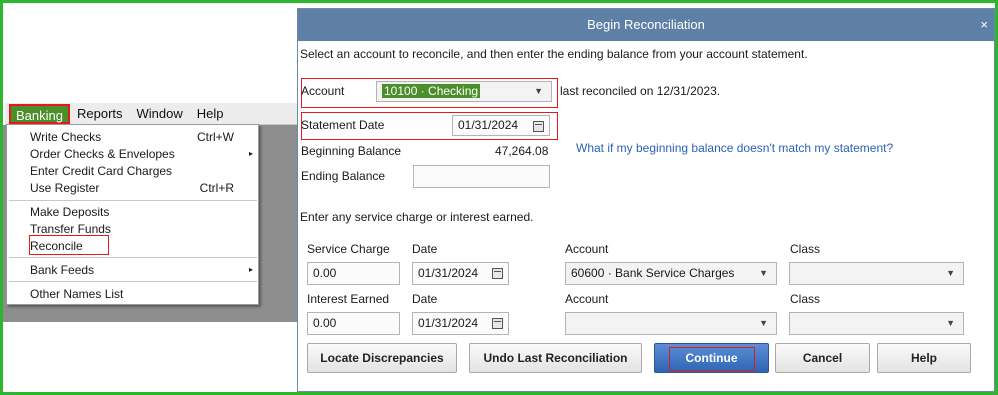  What do you see at coordinates (132, 137) in the screenshot?
I see `menu-item-write-checks: Write Checks Ctrl+W` at bounding box center [132, 137].